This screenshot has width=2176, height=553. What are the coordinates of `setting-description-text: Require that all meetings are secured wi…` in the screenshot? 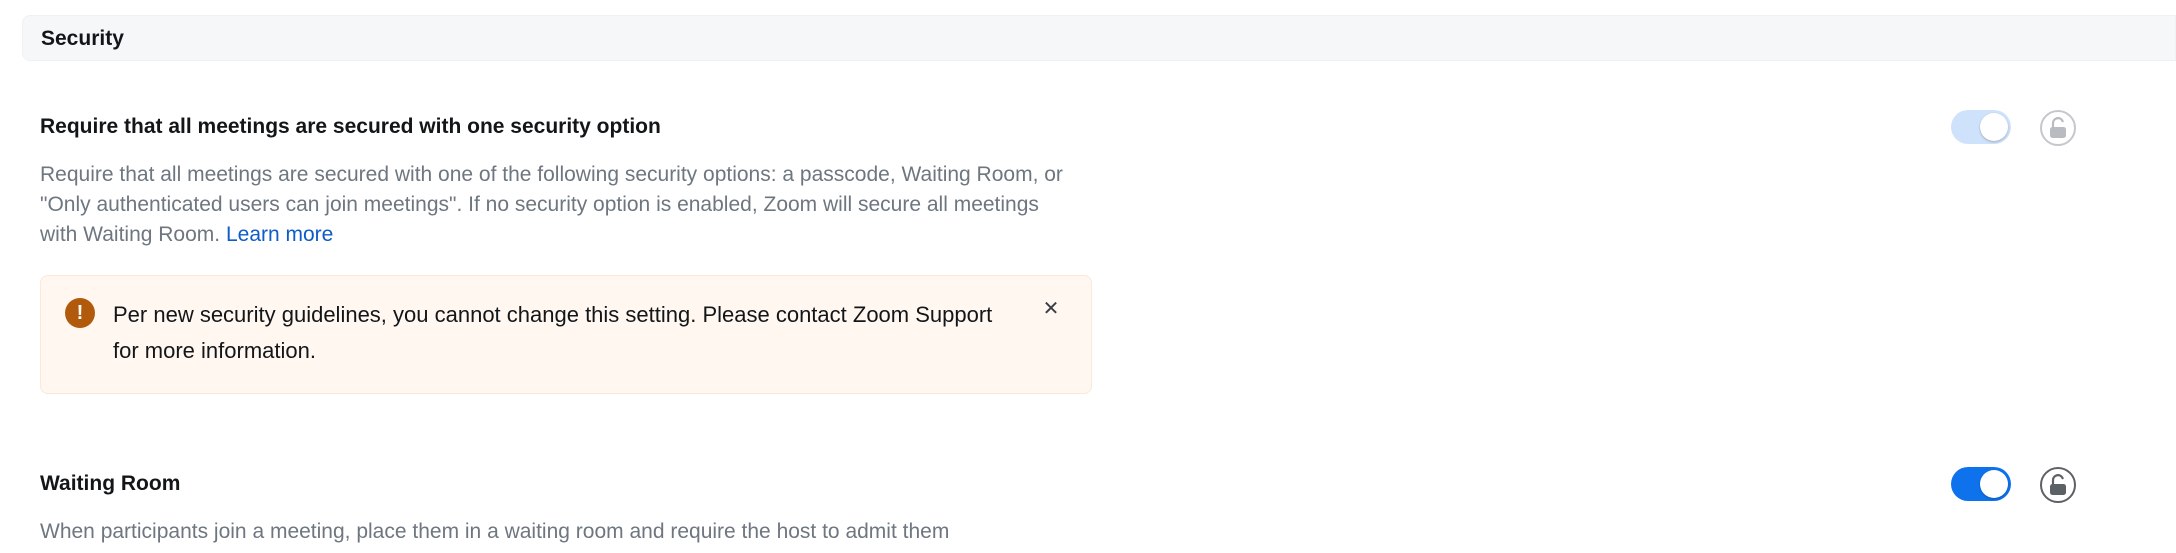 It's located at (551, 204).